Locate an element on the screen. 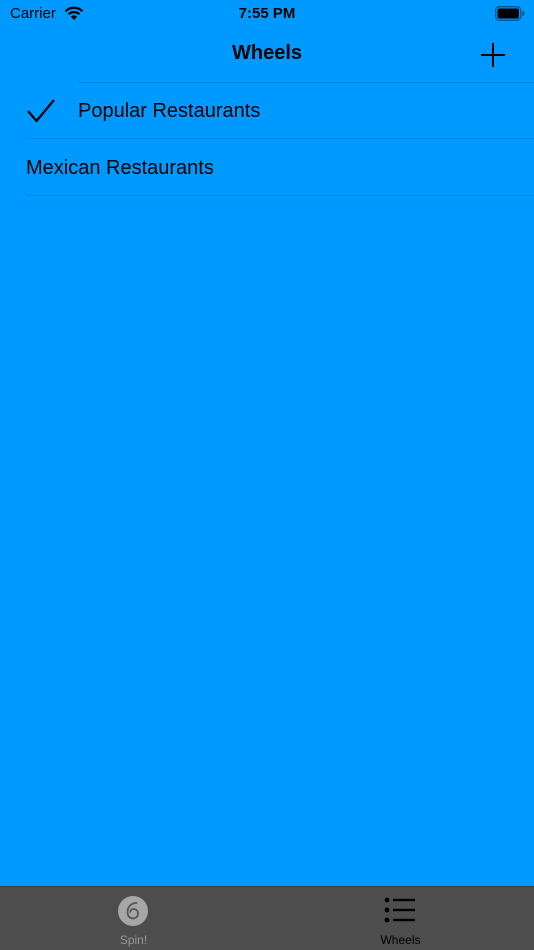  tab-spin: Spin! is located at coordinates (133, 918).